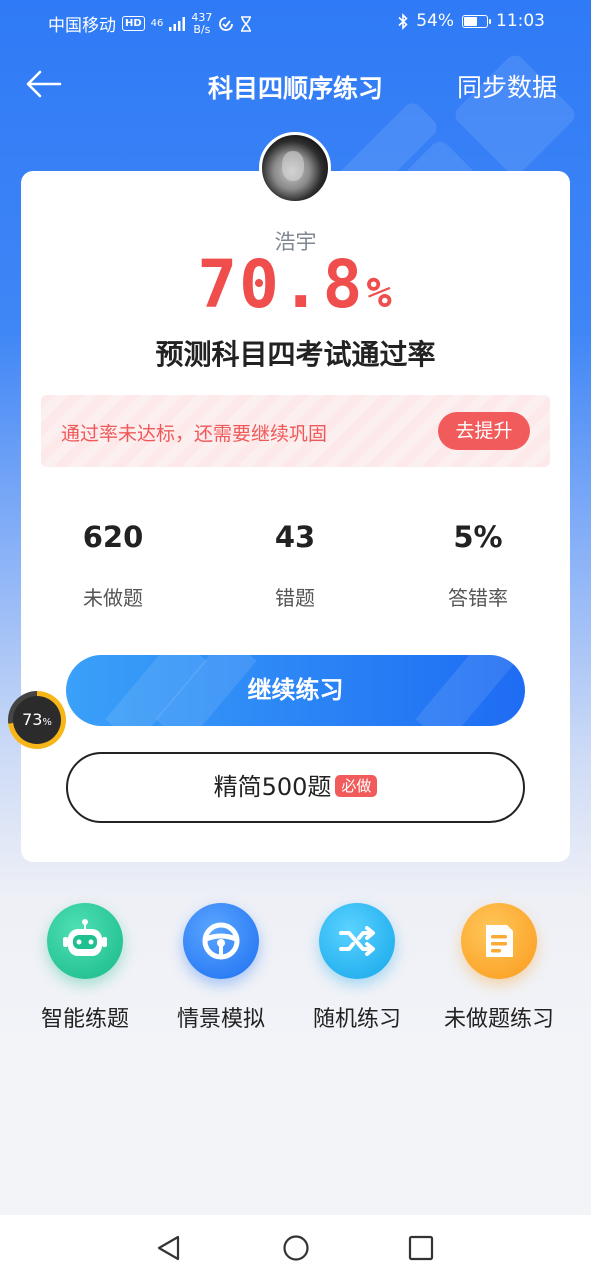 The width and height of the screenshot is (591, 1280). I want to click on button-shine, so click(466, 690).